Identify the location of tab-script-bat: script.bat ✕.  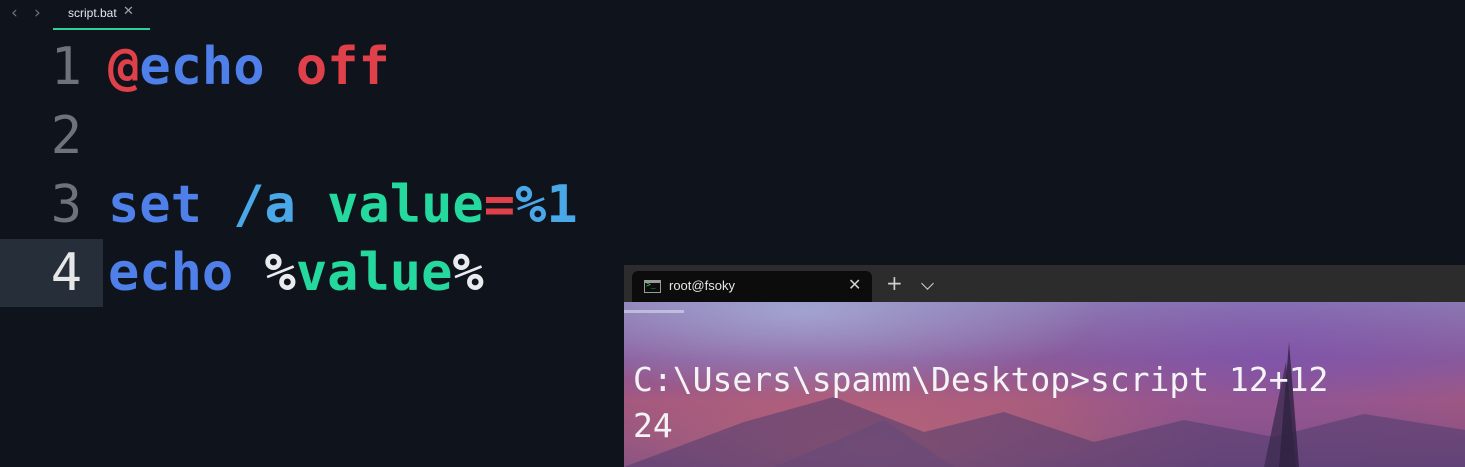
(101, 15).